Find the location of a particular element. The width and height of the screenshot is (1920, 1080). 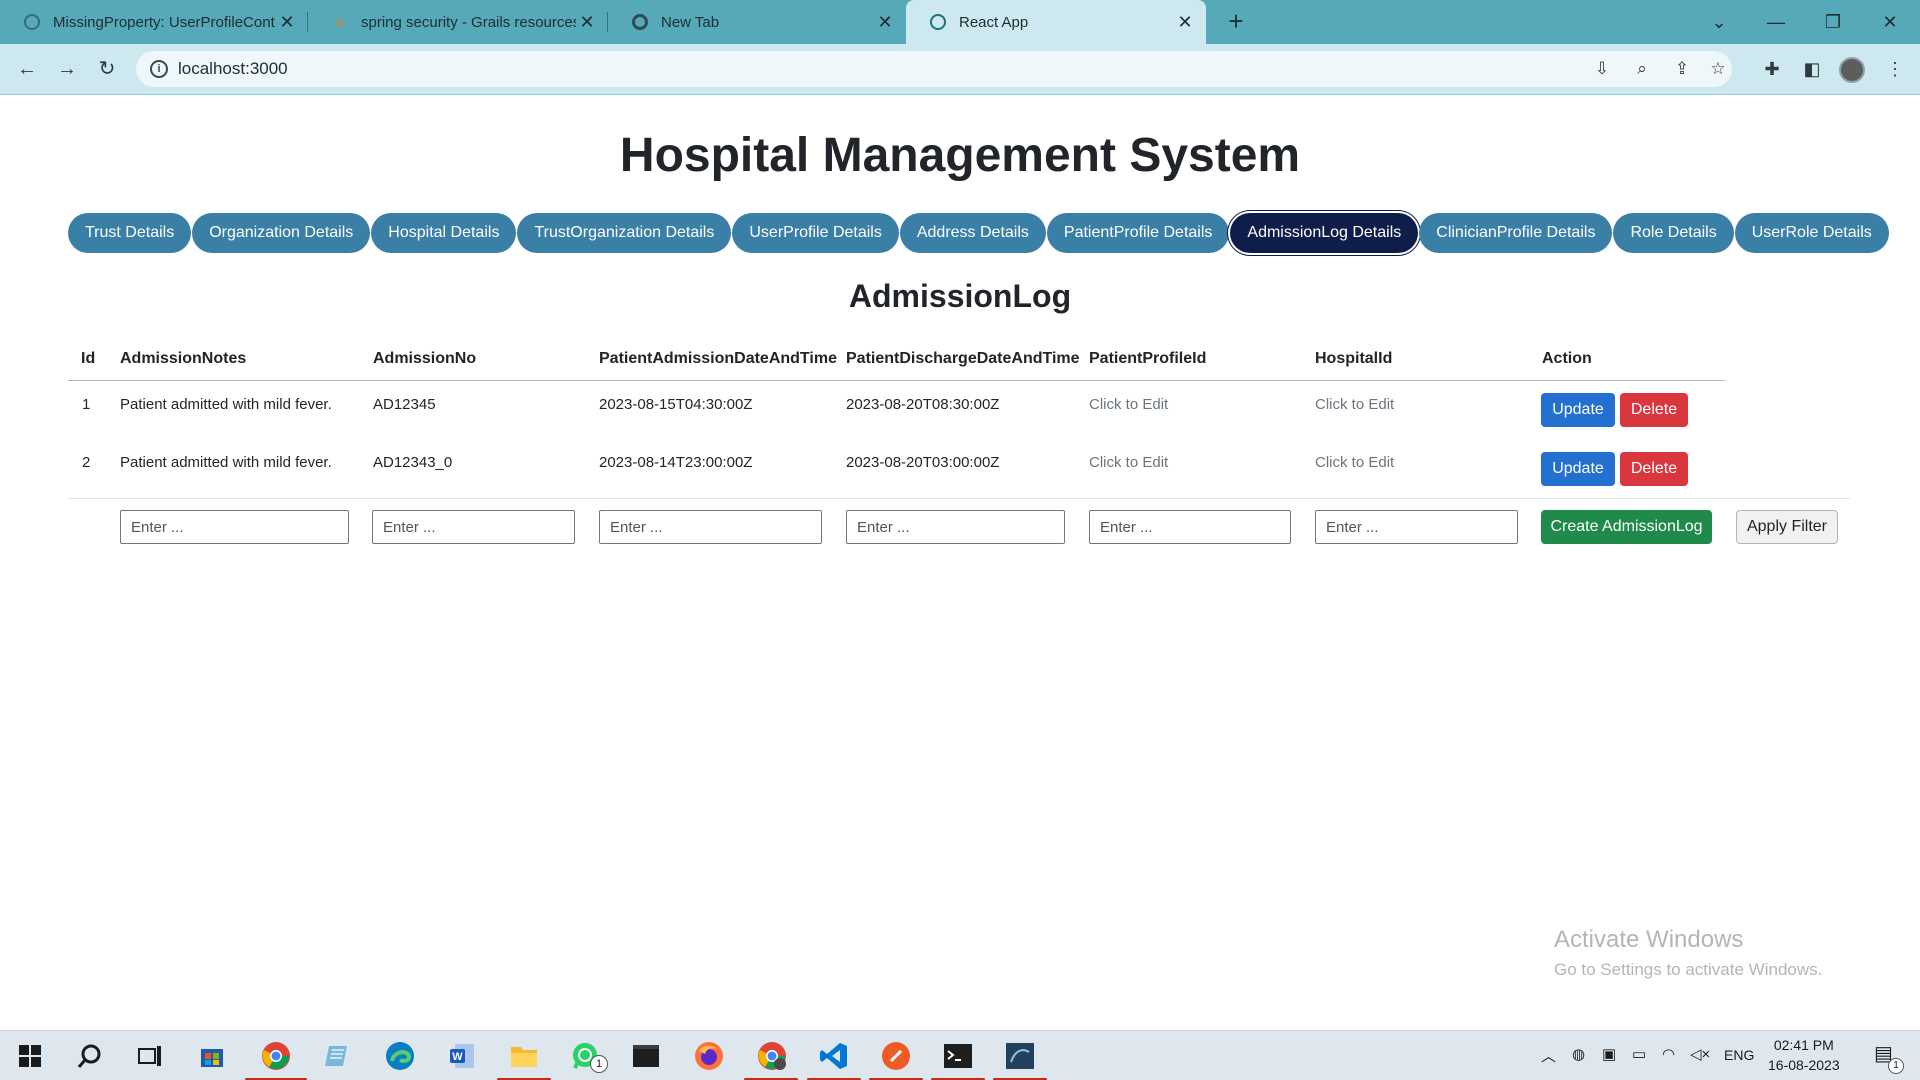

cmd-icon is located at coordinates (958, 1056).